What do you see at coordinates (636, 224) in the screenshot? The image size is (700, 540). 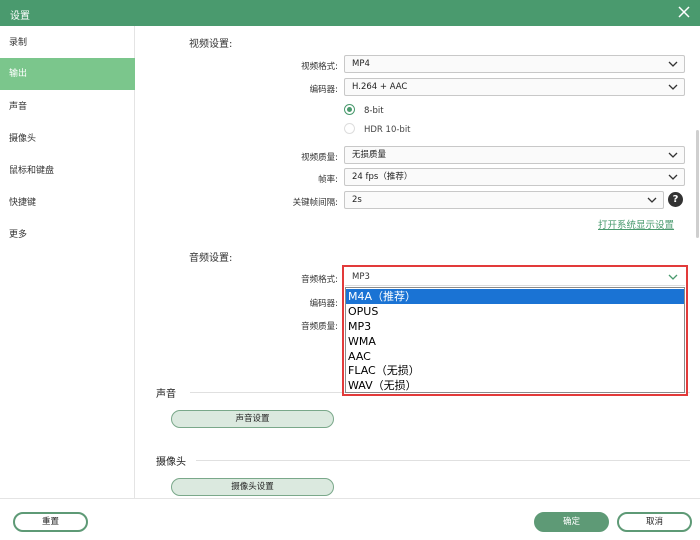 I see `open-display-settings-link: 打开系统显示设置` at bounding box center [636, 224].